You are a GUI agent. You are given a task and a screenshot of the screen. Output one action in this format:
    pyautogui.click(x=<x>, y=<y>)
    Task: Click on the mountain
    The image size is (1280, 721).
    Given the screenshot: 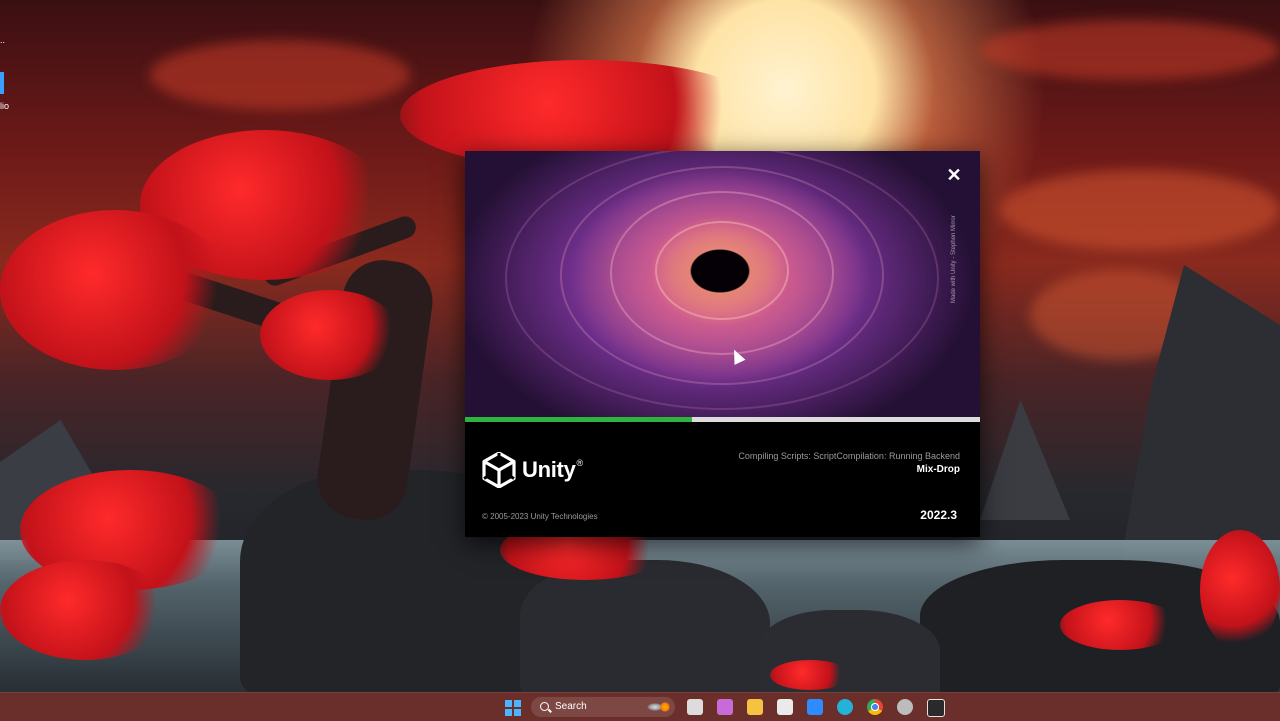 What is the action you would take?
    pyautogui.click(x=1025, y=460)
    